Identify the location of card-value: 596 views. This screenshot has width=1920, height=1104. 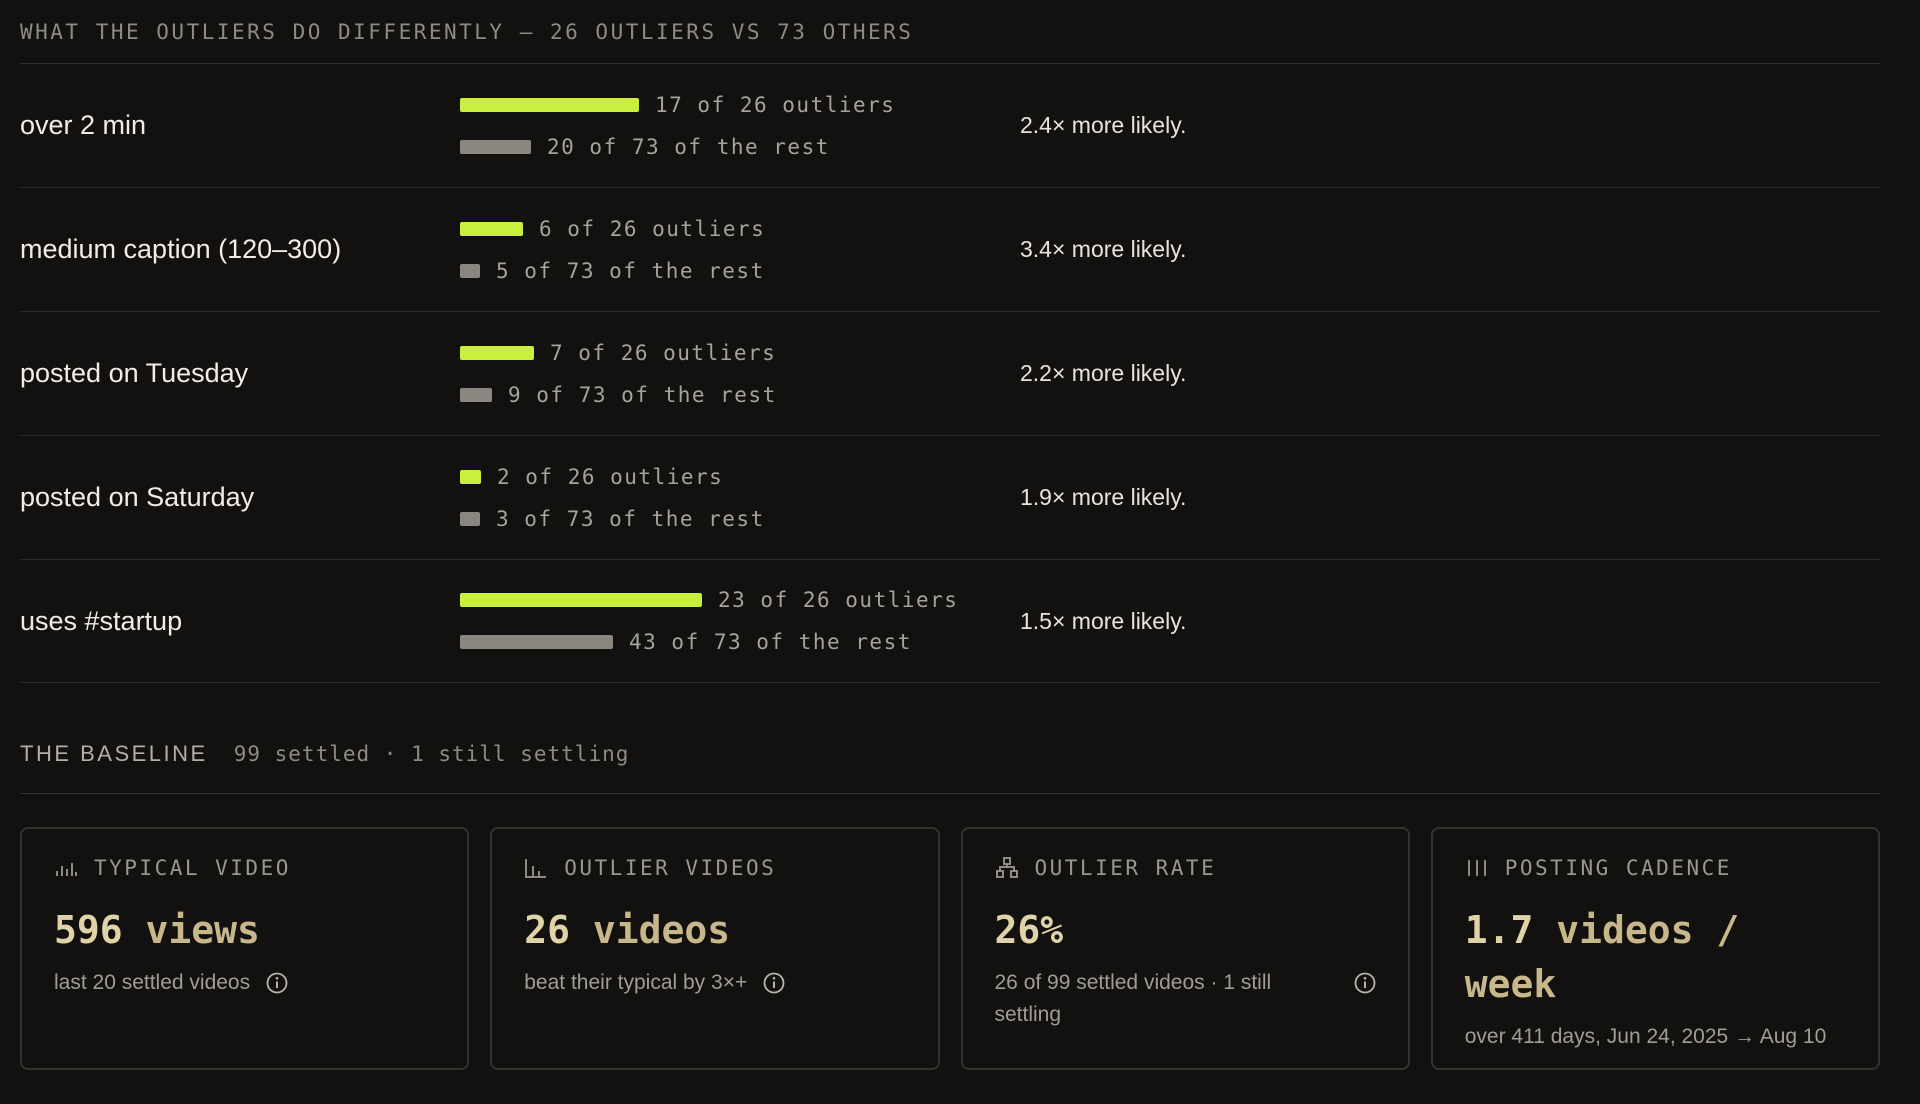
(244, 930).